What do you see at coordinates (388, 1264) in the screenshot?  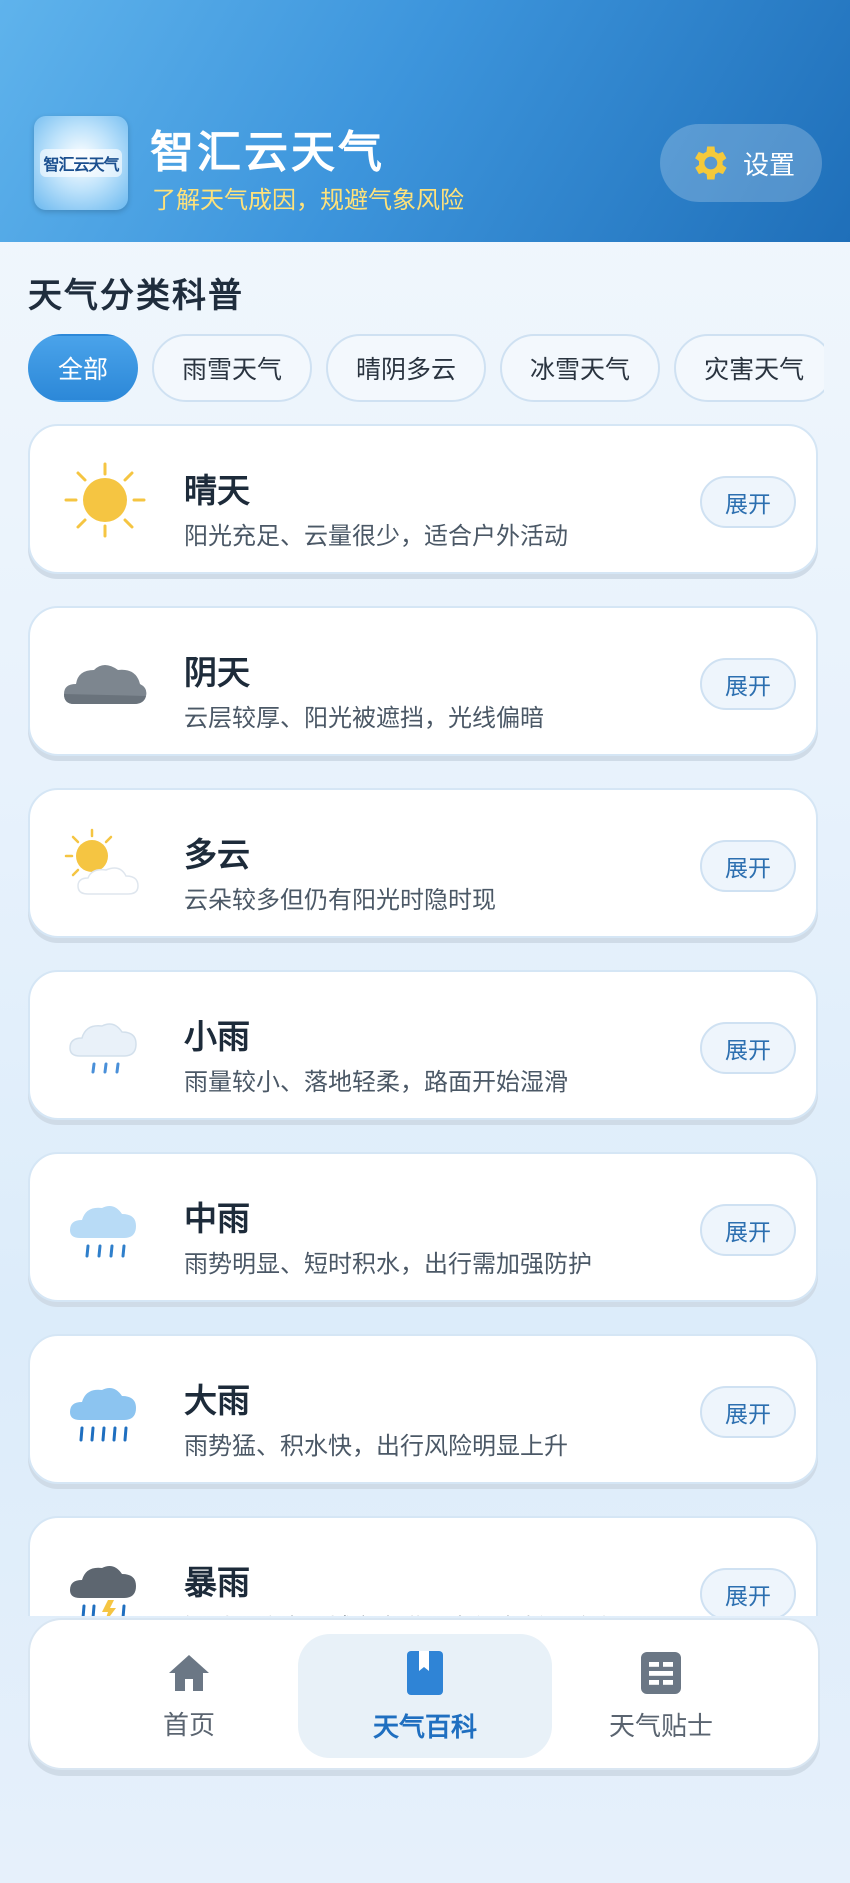 I see `weather-desc: 雨势明显、短时积水，出行需加强防护` at bounding box center [388, 1264].